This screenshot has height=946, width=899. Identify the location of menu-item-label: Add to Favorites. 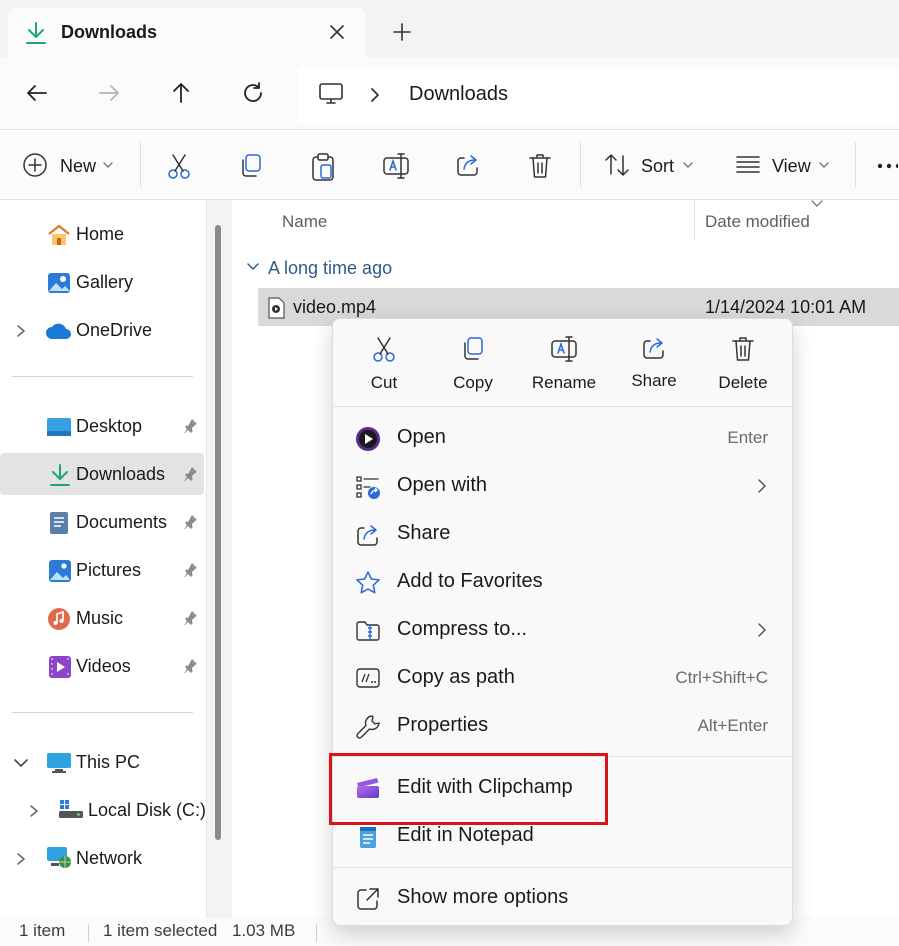
(470, 581).